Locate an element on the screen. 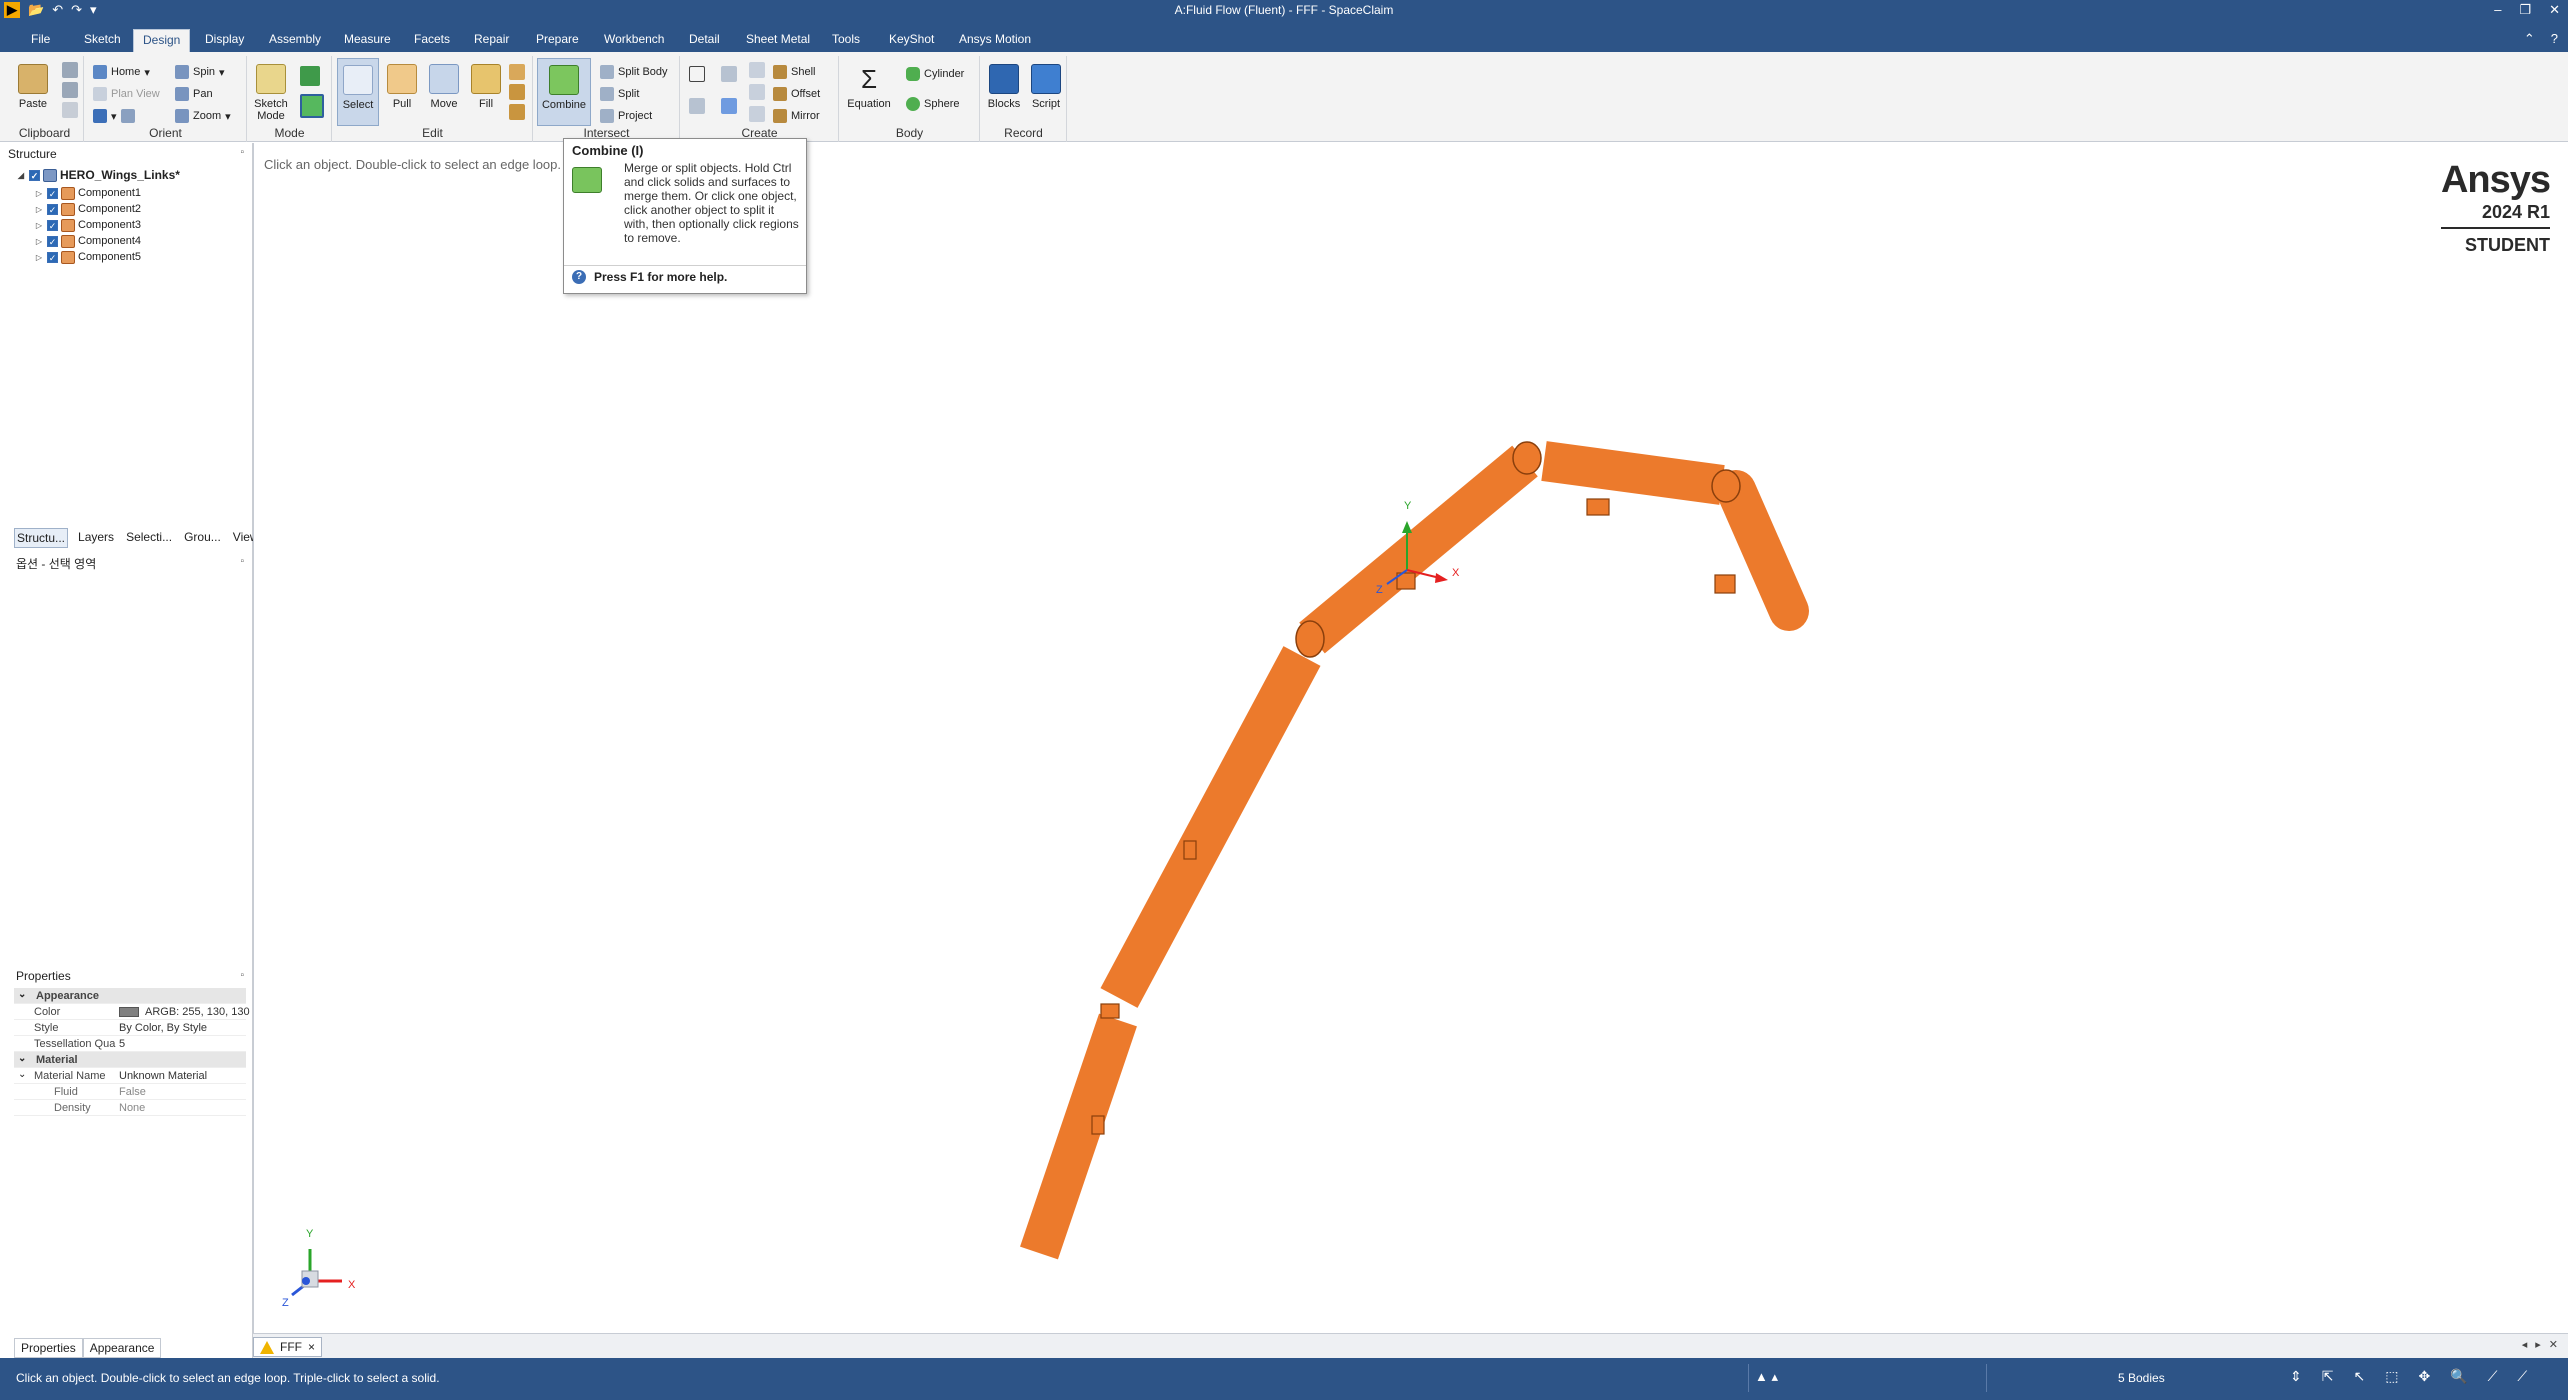 This screenshot has height=1400, width=2568. spin-button: Spin ▾ is located at coordinates (200, 72).